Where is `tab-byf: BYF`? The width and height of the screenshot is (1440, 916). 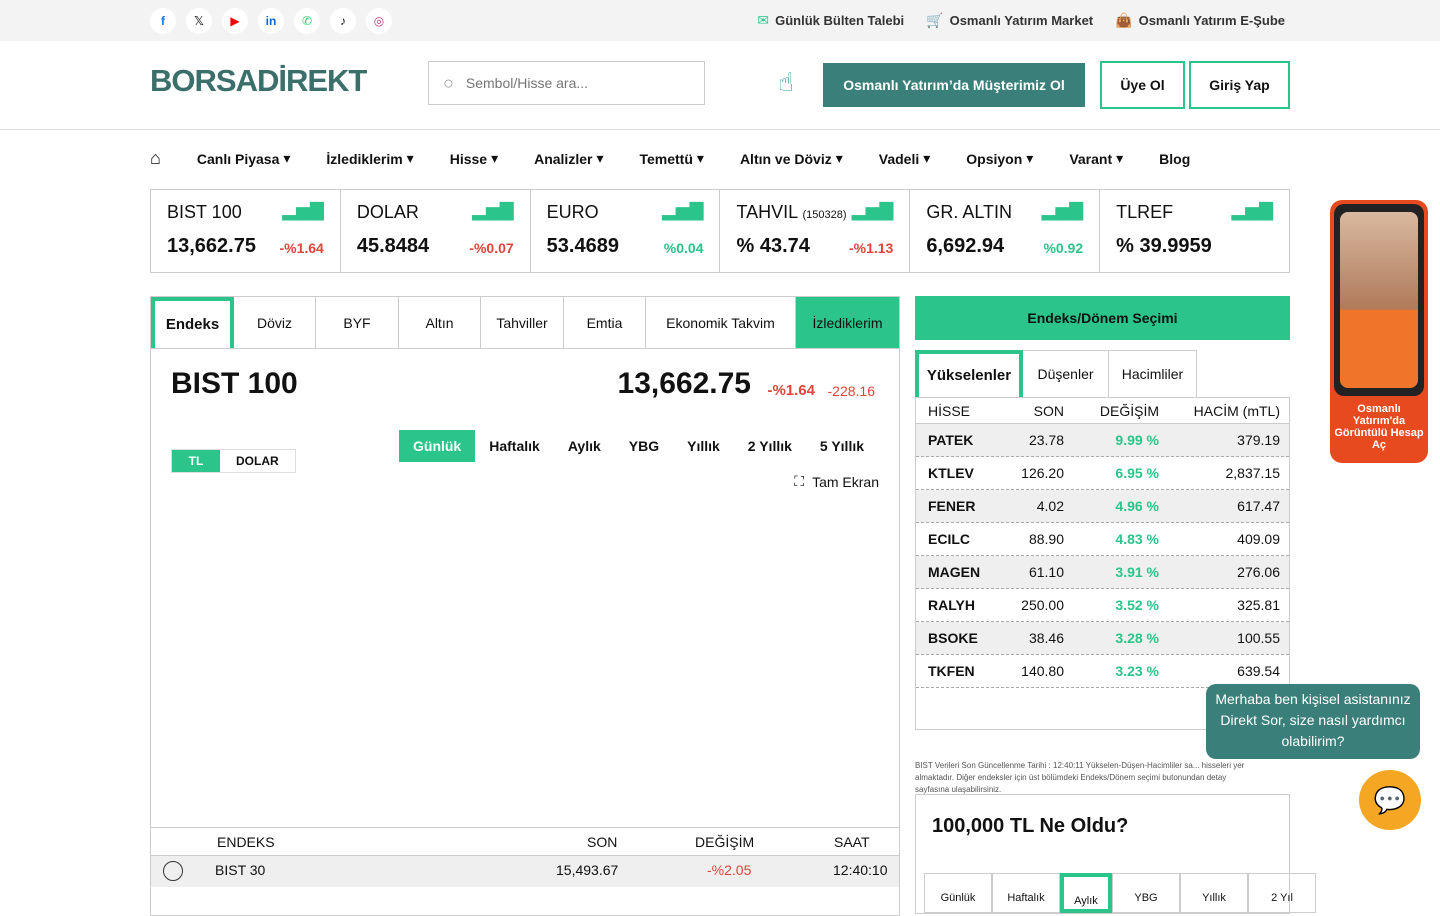 tab-byf: BYF is located at coordinates (357, 322).